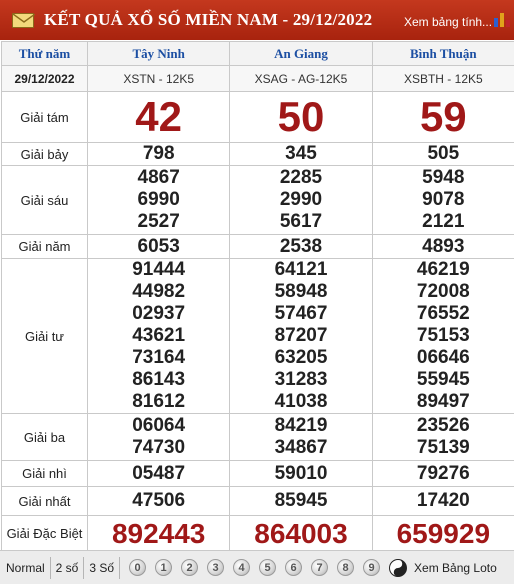  What do you see at coordinates (301, 313) in the screenshot?
I see `prize-number: 57467` at bounding box center [301, 313].